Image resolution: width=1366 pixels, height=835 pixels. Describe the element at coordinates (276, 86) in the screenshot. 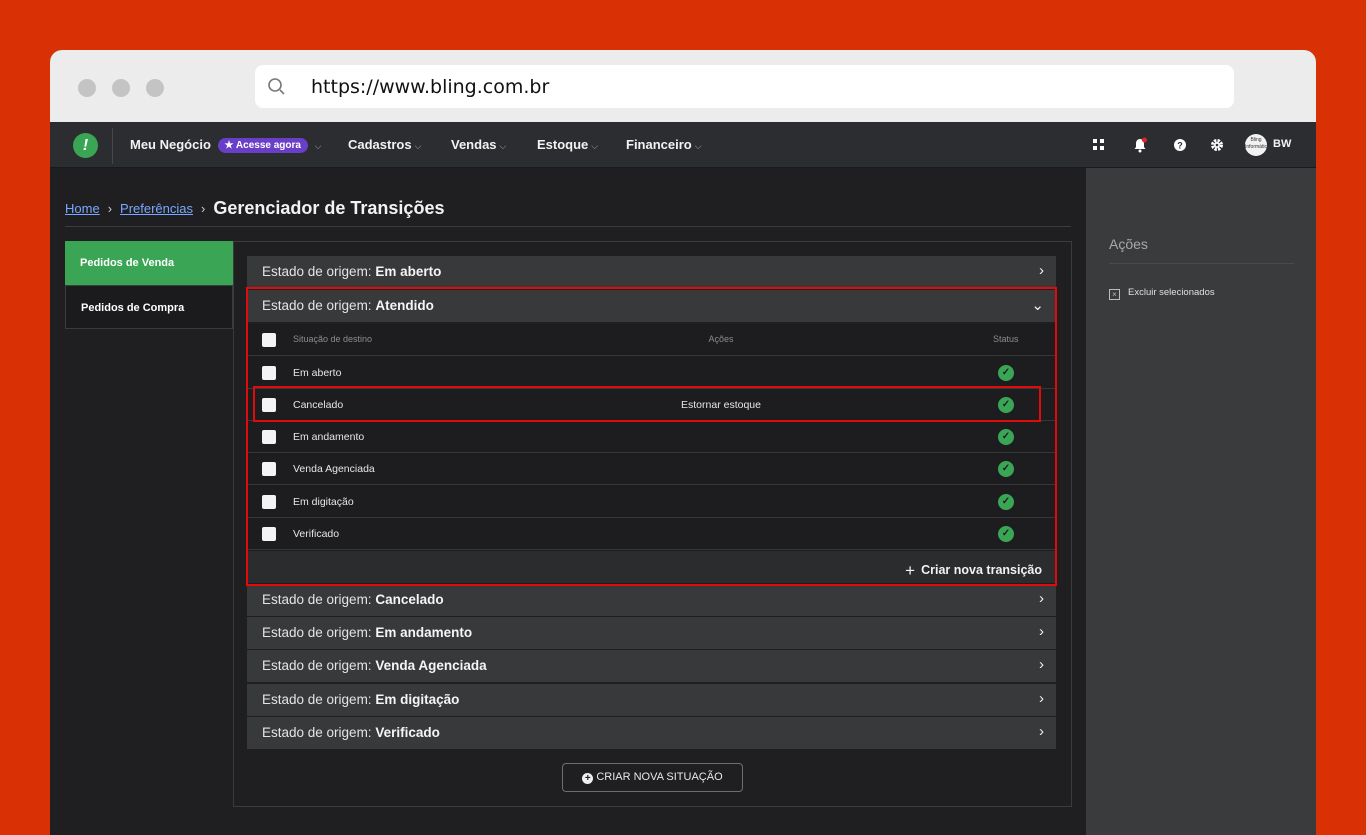

I see `search-icon` at that location.